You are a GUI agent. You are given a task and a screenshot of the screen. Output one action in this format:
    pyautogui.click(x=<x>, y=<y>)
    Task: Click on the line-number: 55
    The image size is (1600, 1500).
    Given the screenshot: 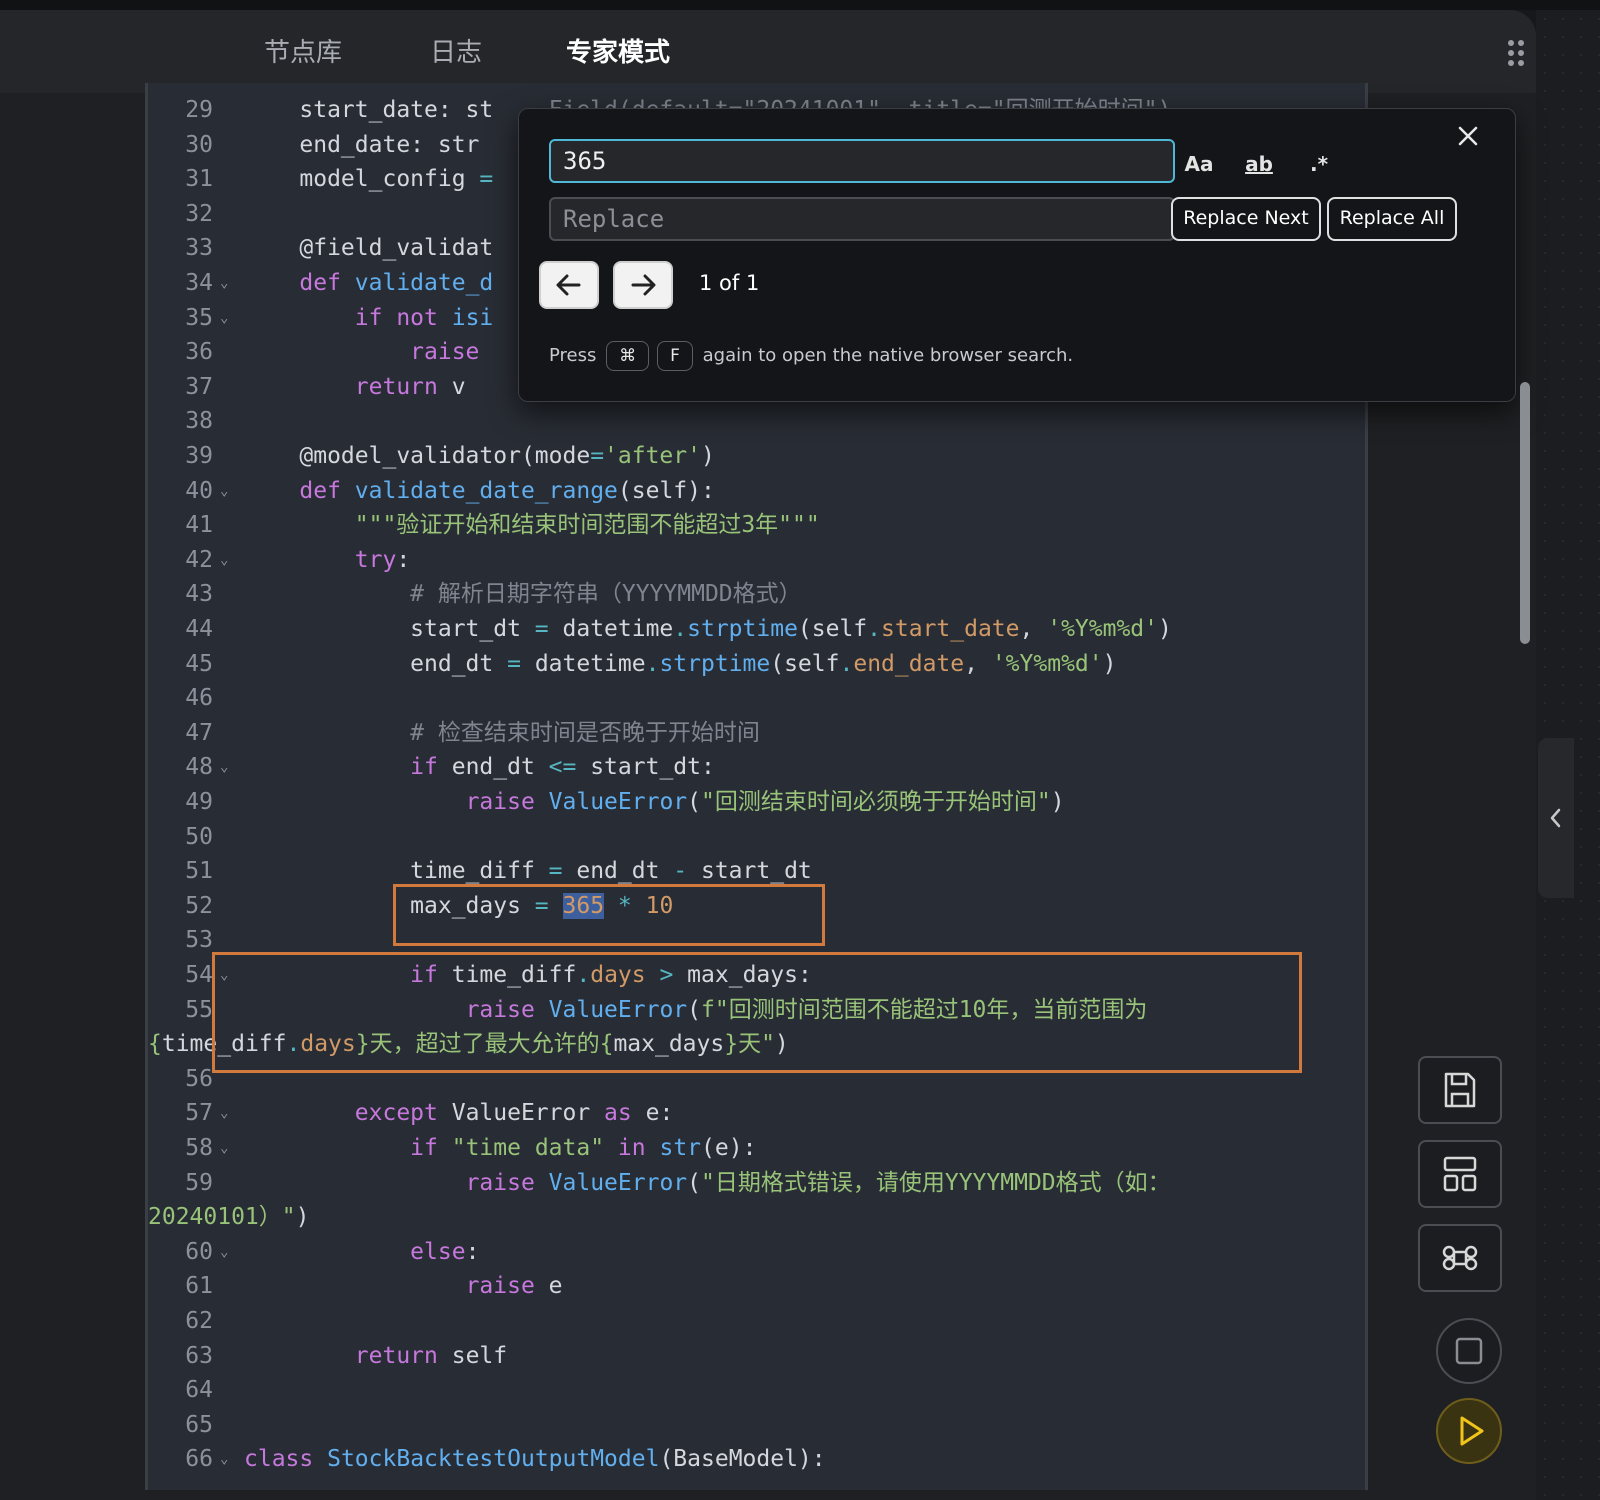 What is the action you would take?
    pyautogui.click(x=199, y=1009)
    